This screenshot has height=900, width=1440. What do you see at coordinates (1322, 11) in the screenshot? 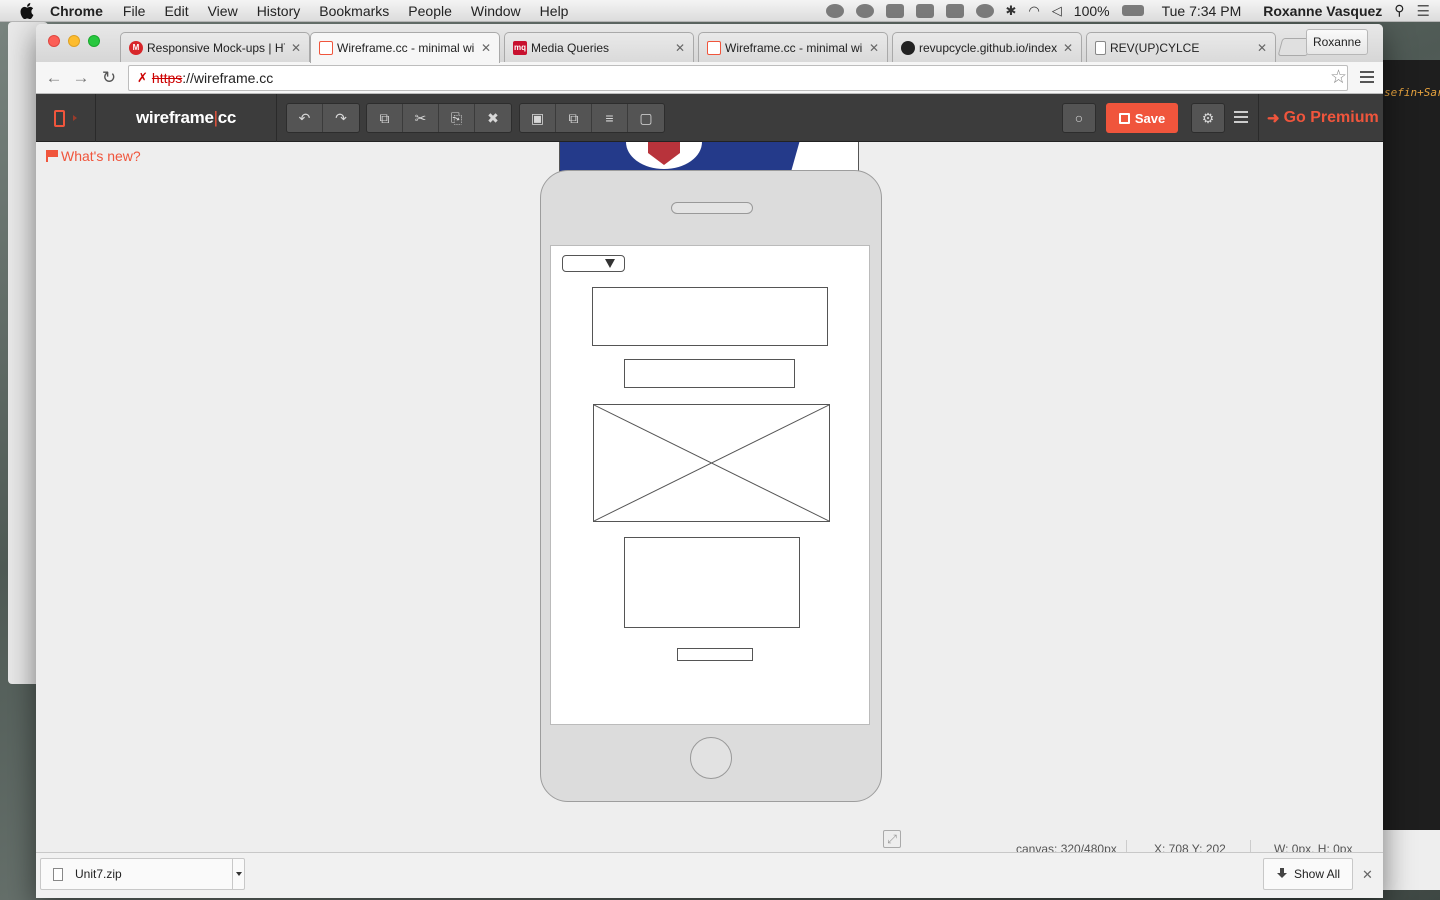
I see `menu-user: Roxanne Vasquez` at bounding box center [1322, 11].